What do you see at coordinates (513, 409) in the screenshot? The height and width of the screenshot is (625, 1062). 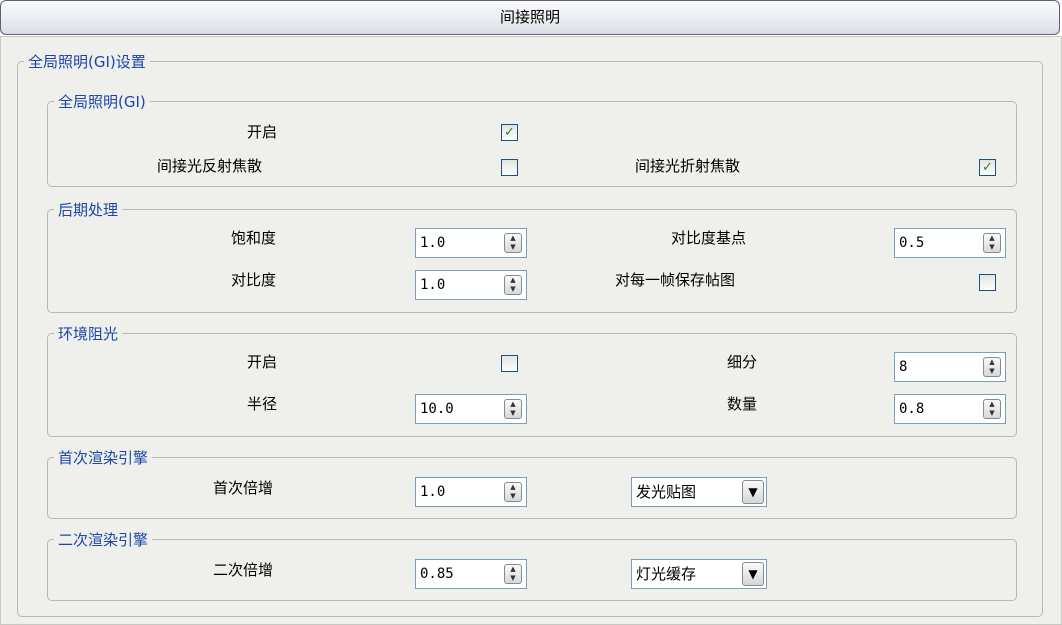 I see `radius-arrows: ▲ ▼` at bounding box center [513, 409].